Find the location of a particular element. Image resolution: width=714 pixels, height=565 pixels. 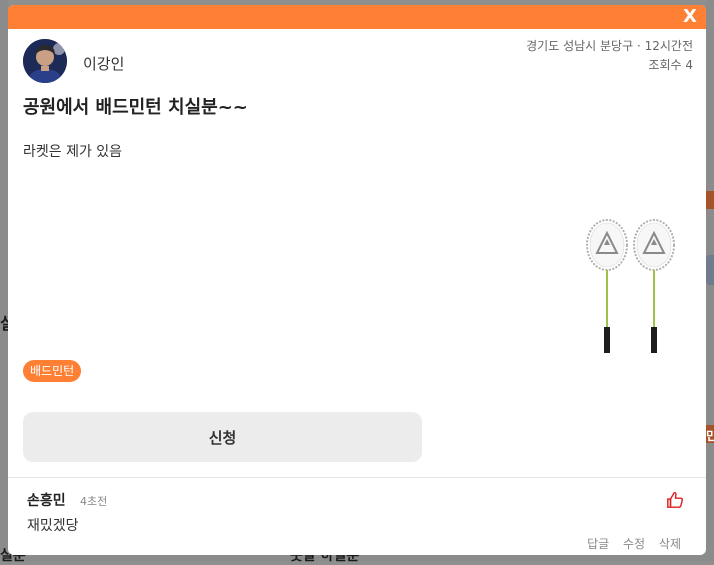

thumbs-up-icon is located at coordinates (675, 500).